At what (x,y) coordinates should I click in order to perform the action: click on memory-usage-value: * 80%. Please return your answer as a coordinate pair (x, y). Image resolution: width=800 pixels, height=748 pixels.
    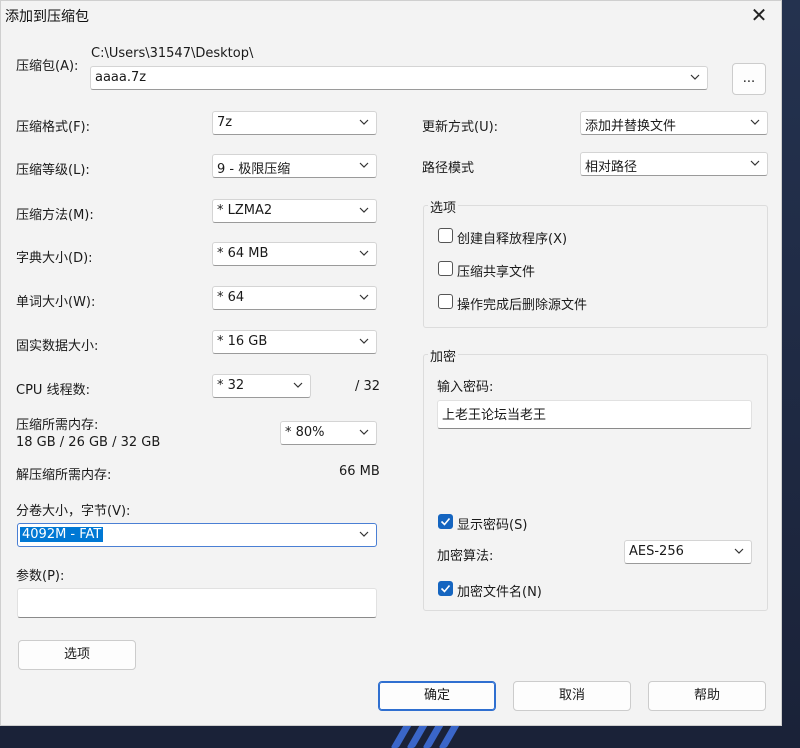
    Looking at the image, I should click on (305, 432).